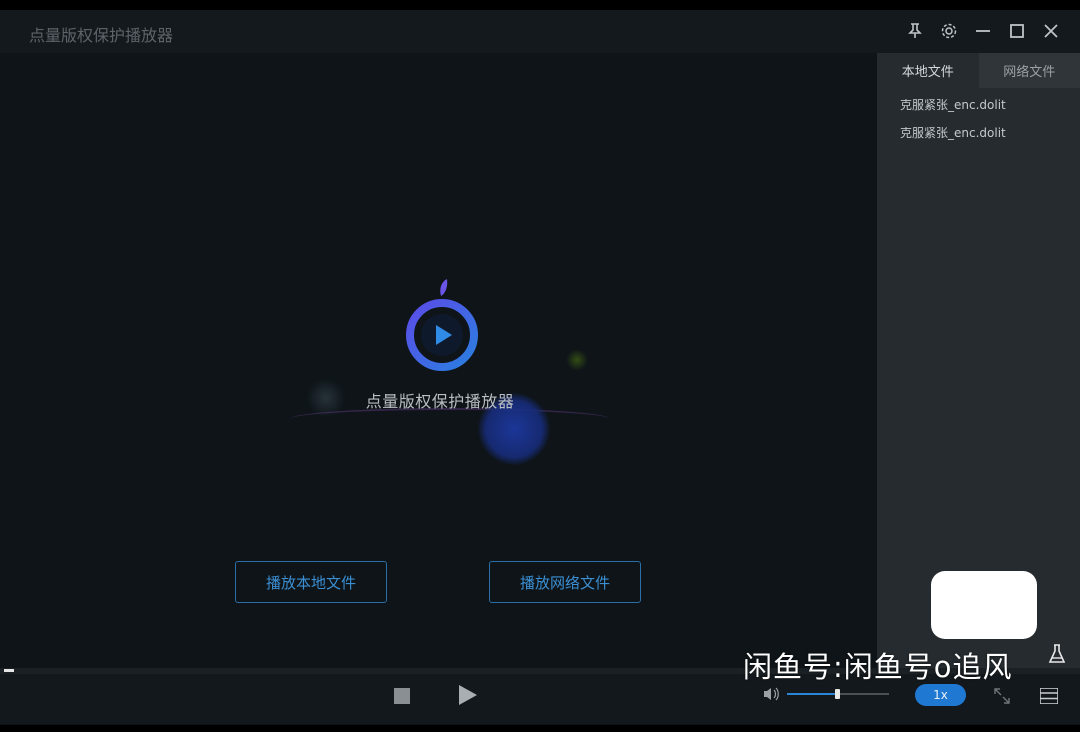  What do you see at coordinates (983, 31) in the screenshot?
I see `minimize-icon` at bounding box center [983, 31].